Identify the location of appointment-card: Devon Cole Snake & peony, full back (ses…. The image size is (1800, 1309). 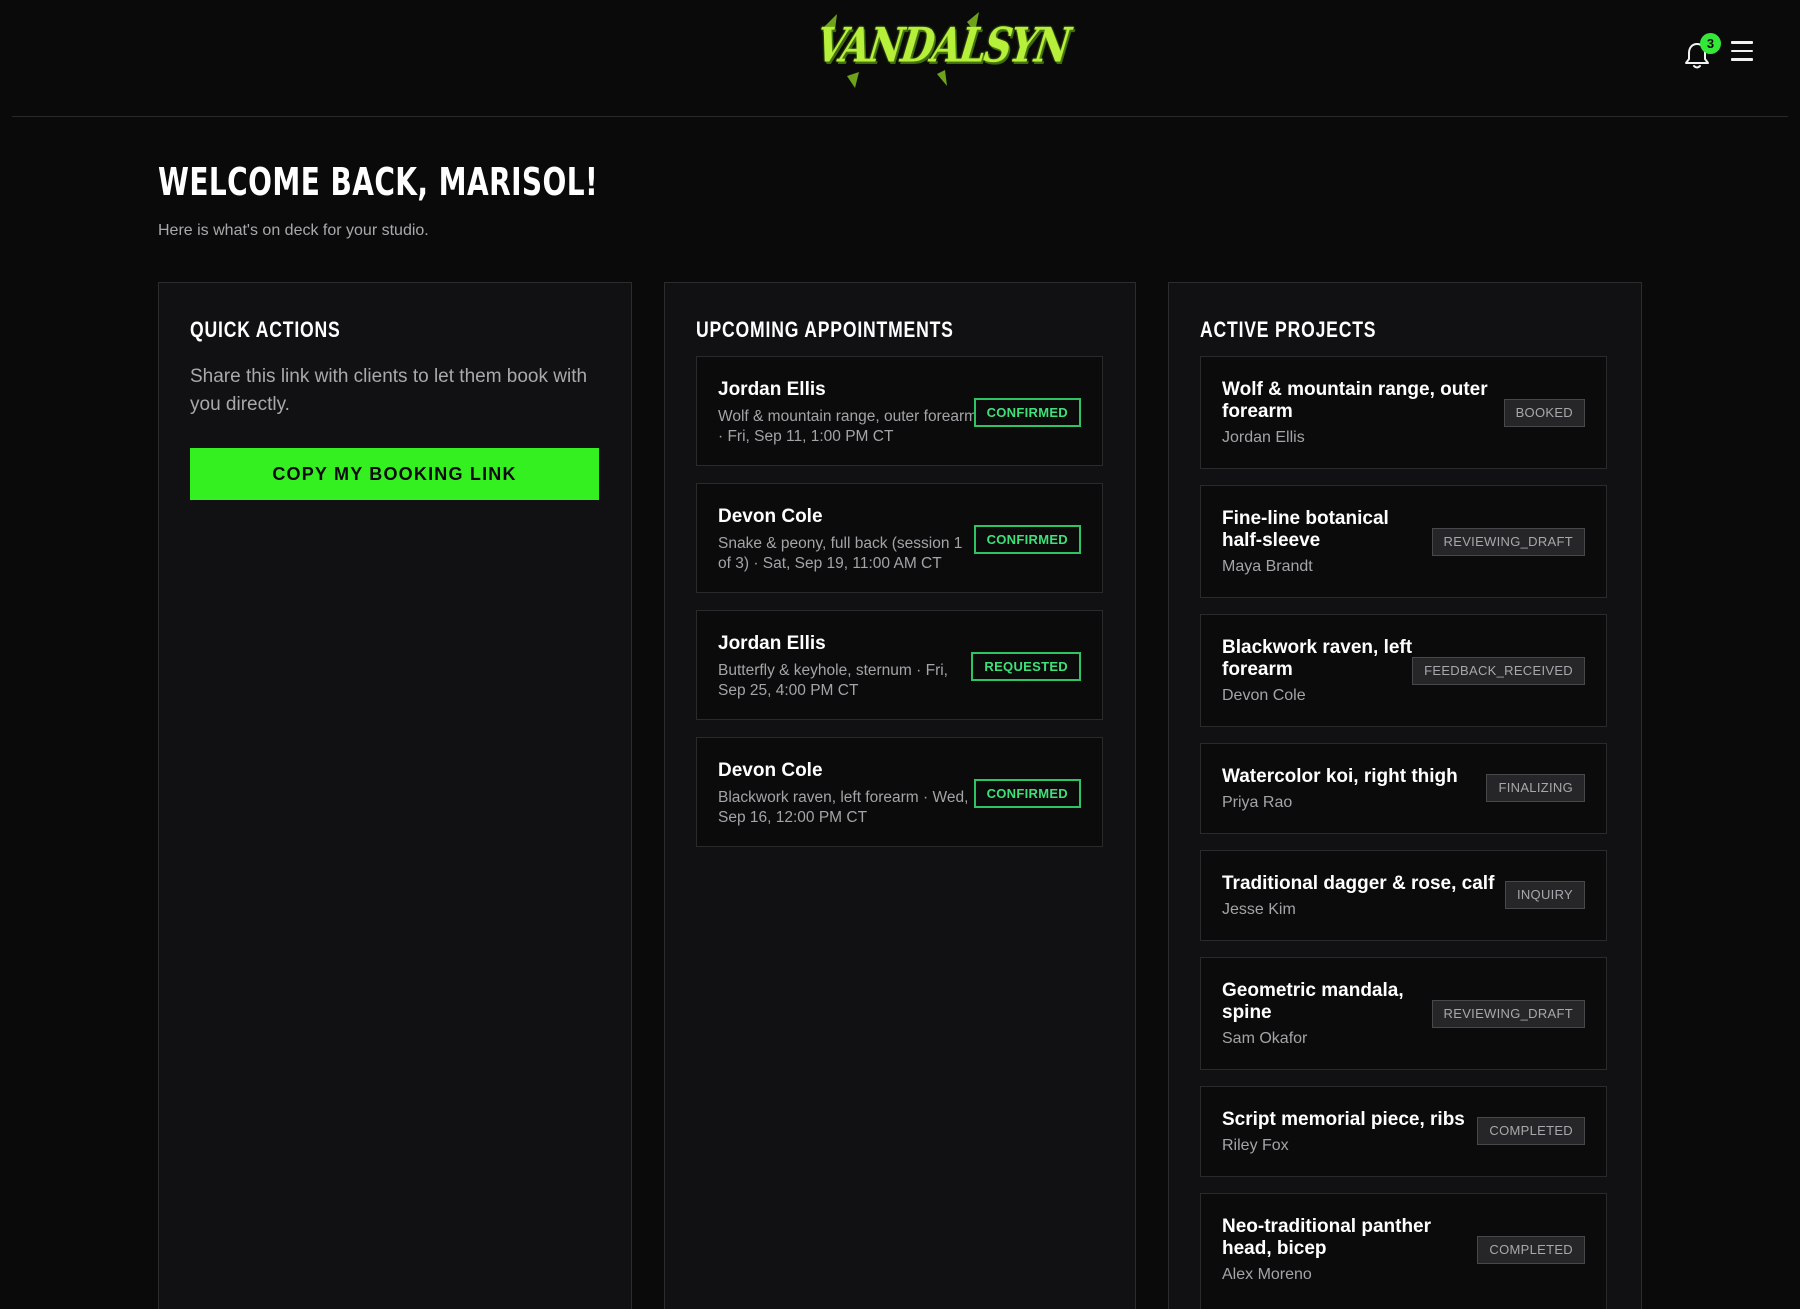
(899, 538).